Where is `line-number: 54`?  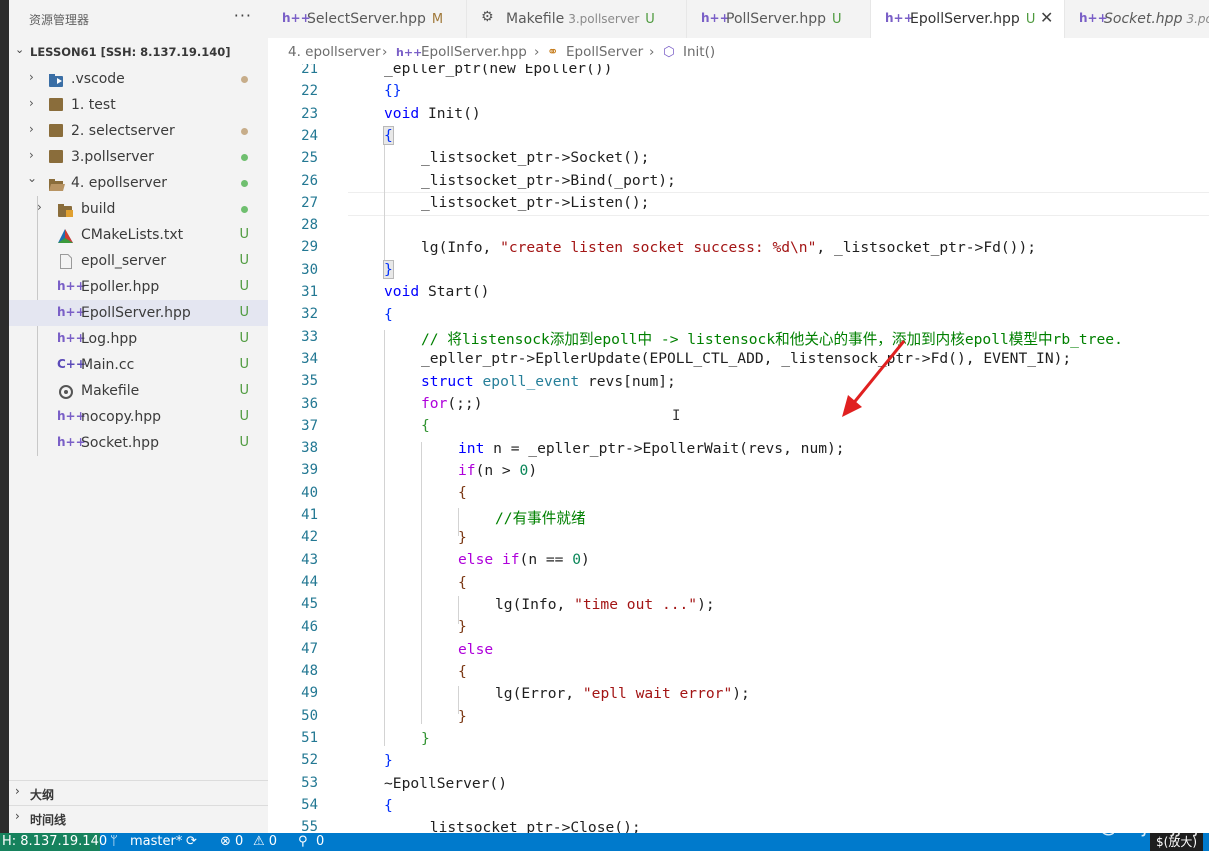
line-number: 54 is located at coordinates (309, 805).